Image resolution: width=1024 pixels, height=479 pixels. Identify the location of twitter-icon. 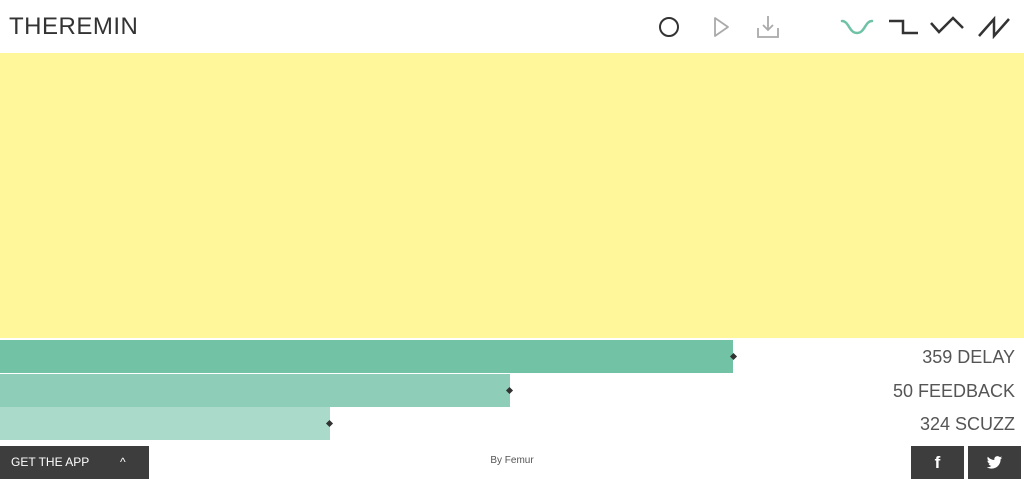
(994, 462).